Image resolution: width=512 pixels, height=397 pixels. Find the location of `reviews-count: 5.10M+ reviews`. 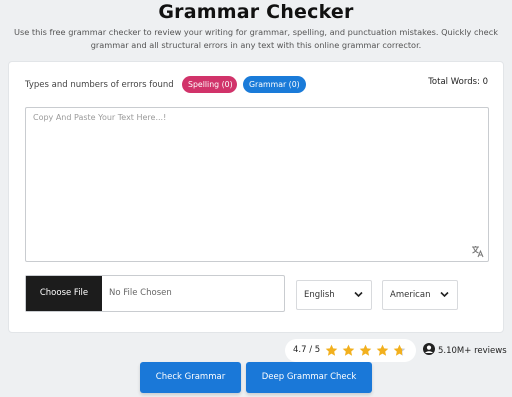

reviews-count: 5.10M+ reviews is located at coordinates (465, 349).